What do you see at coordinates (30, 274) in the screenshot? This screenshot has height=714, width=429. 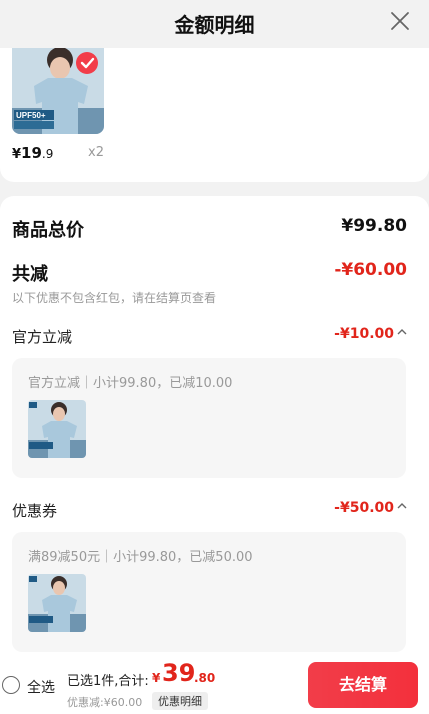 I see `total-reduction-label: 共减` at bounding box center [30, 274].